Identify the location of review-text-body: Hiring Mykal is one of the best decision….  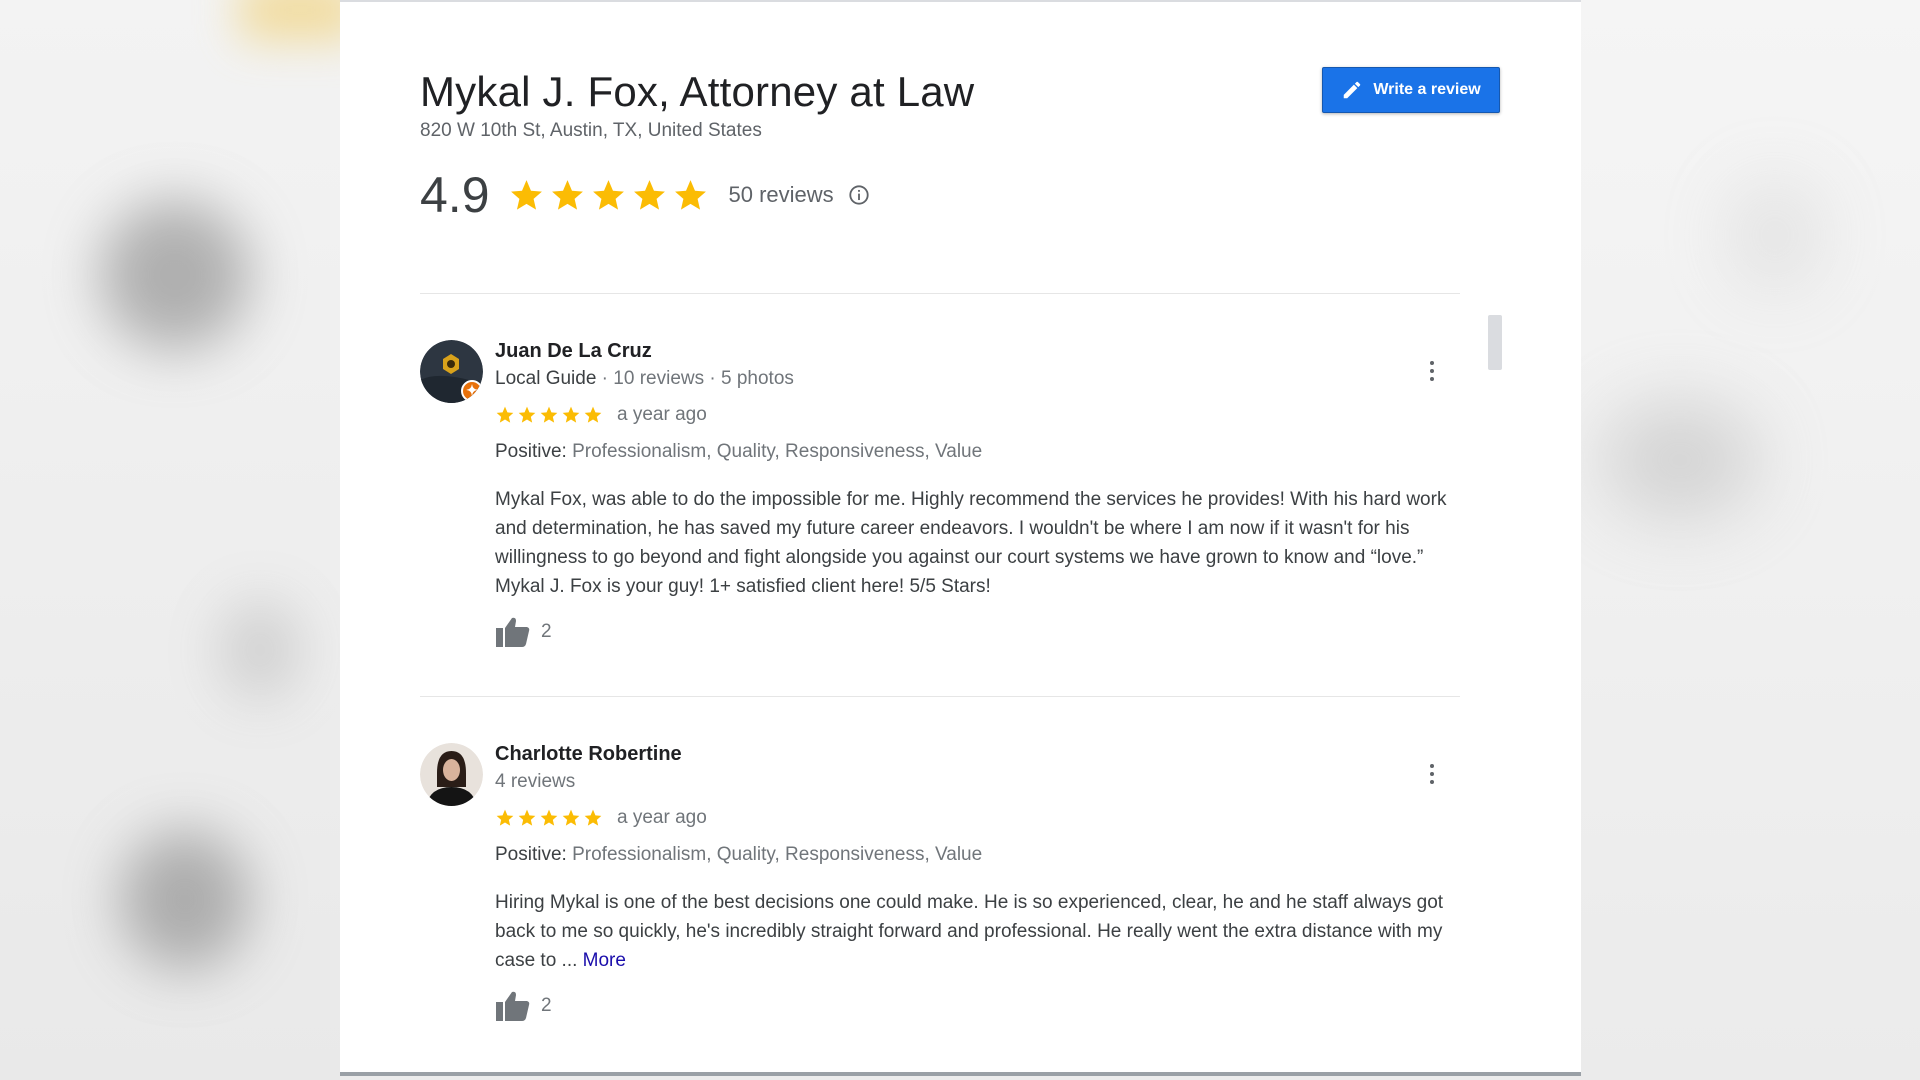
(969, 931).